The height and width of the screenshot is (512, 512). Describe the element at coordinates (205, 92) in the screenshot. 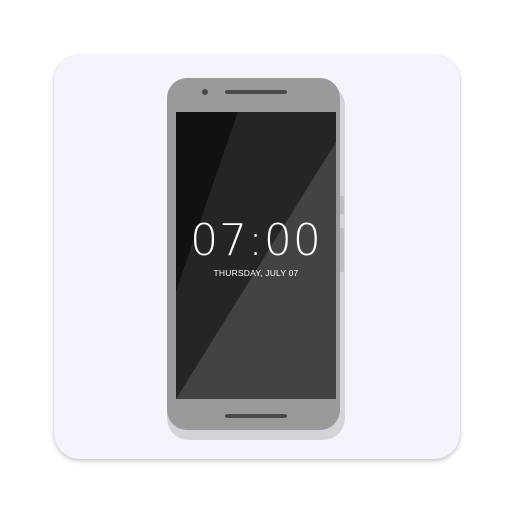

I see `camera-icon` at that location.